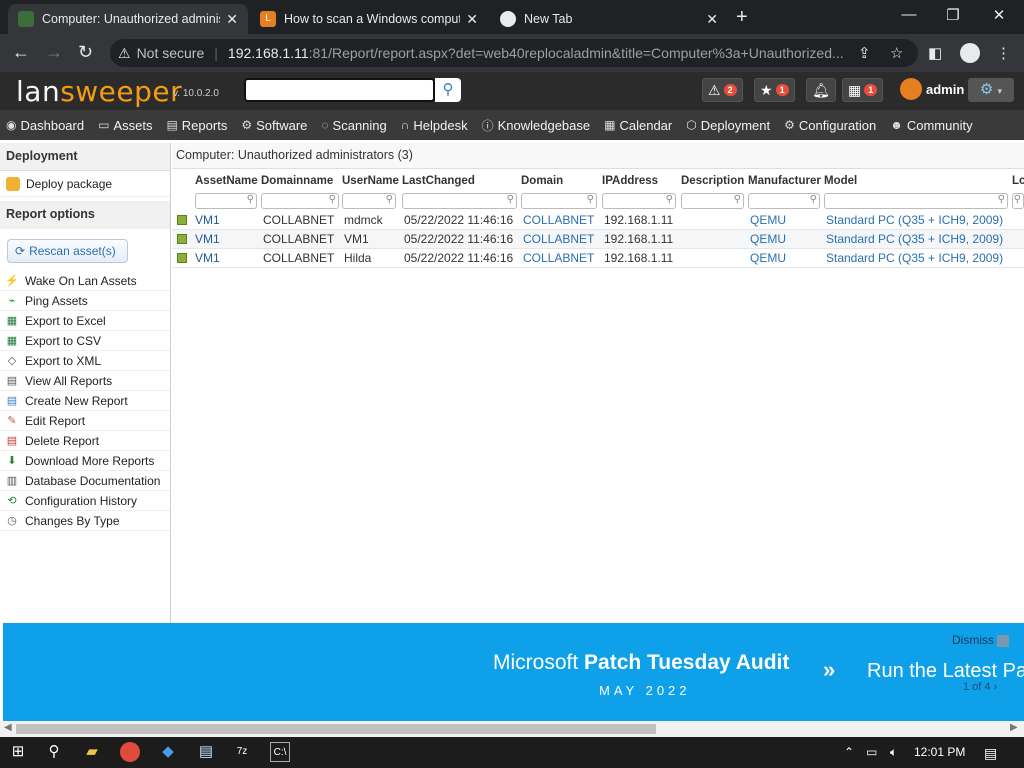 This screenshot has width=1024, height=768. What do you see at coordinates (784, 181) in the screenshot?
I see `column-header-manufacturer: Manufacturer` at bounding box center [784, 181].